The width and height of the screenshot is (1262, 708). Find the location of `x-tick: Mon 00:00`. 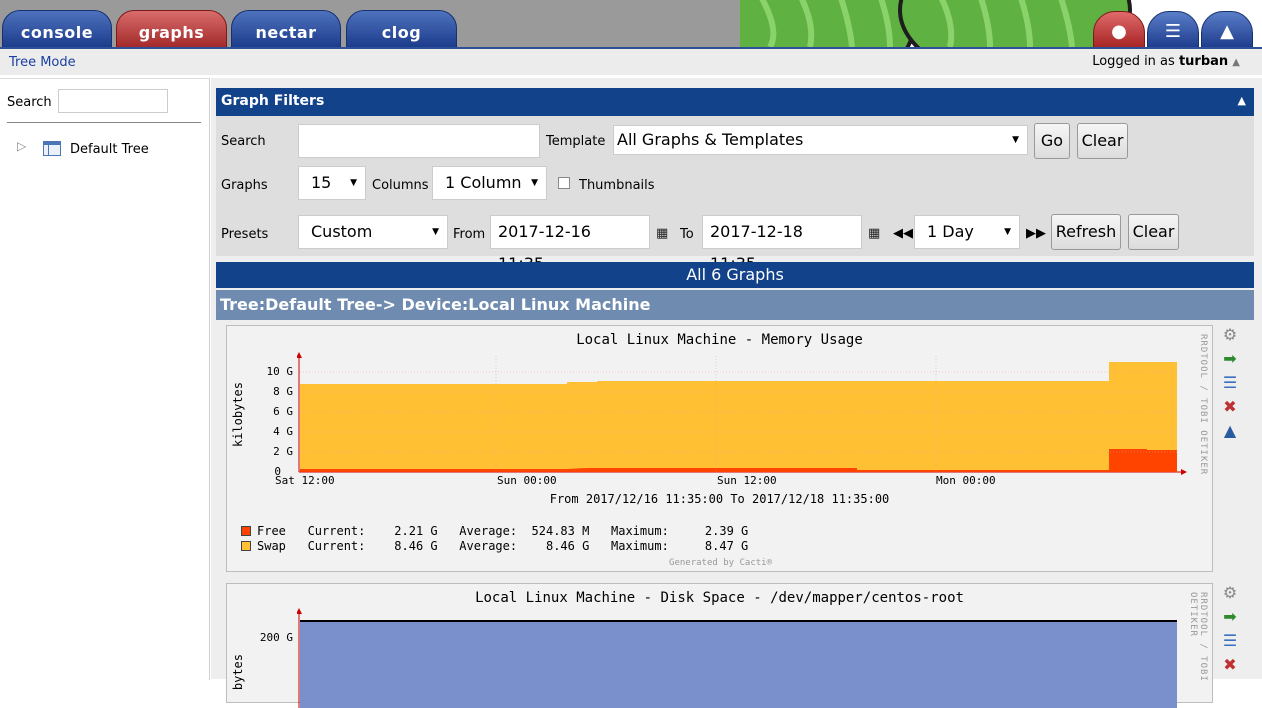

x-tick: Mon 00:00 is located at coordinates (966, 480).